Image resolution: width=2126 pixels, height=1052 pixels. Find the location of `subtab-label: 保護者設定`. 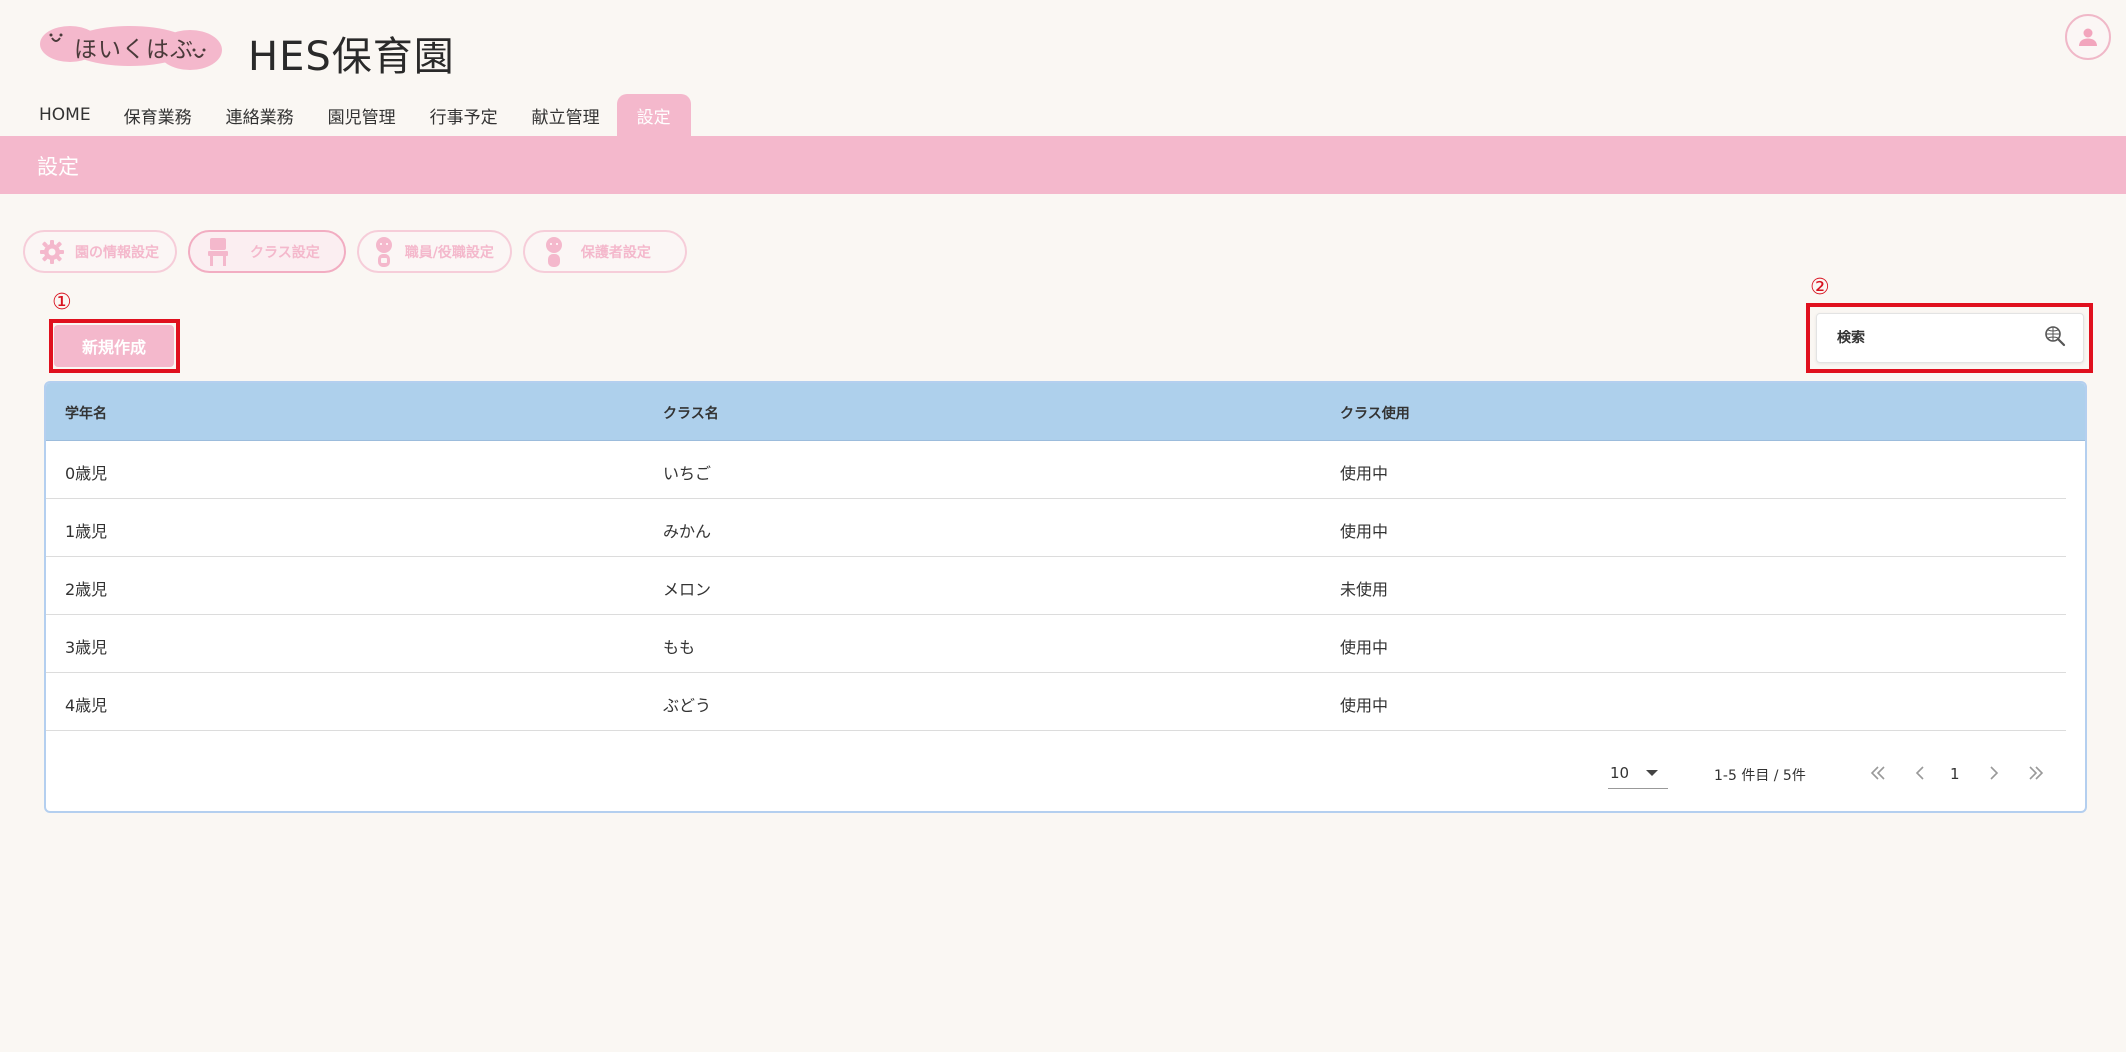

subtab-label: 保護者設定 is located at coordinates (615, 252).